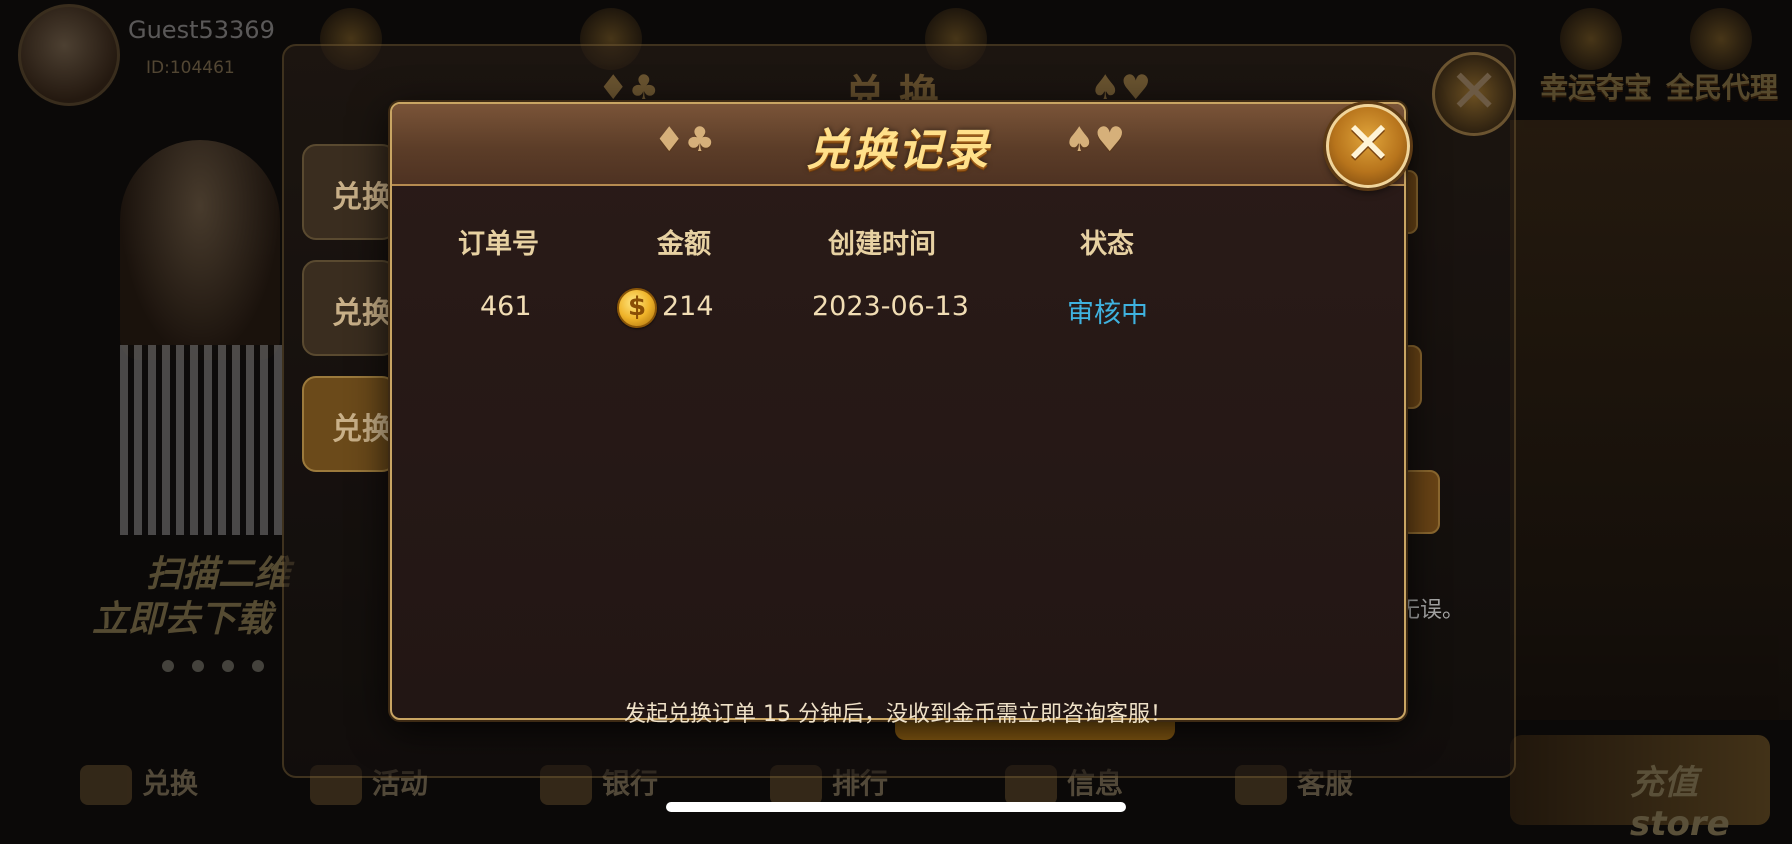 Image resolution: width=1792 pixels, height=844 pixels. Describe the element at coordinates (896, 807) in the screenshot. I see `home-indicator` at that location.